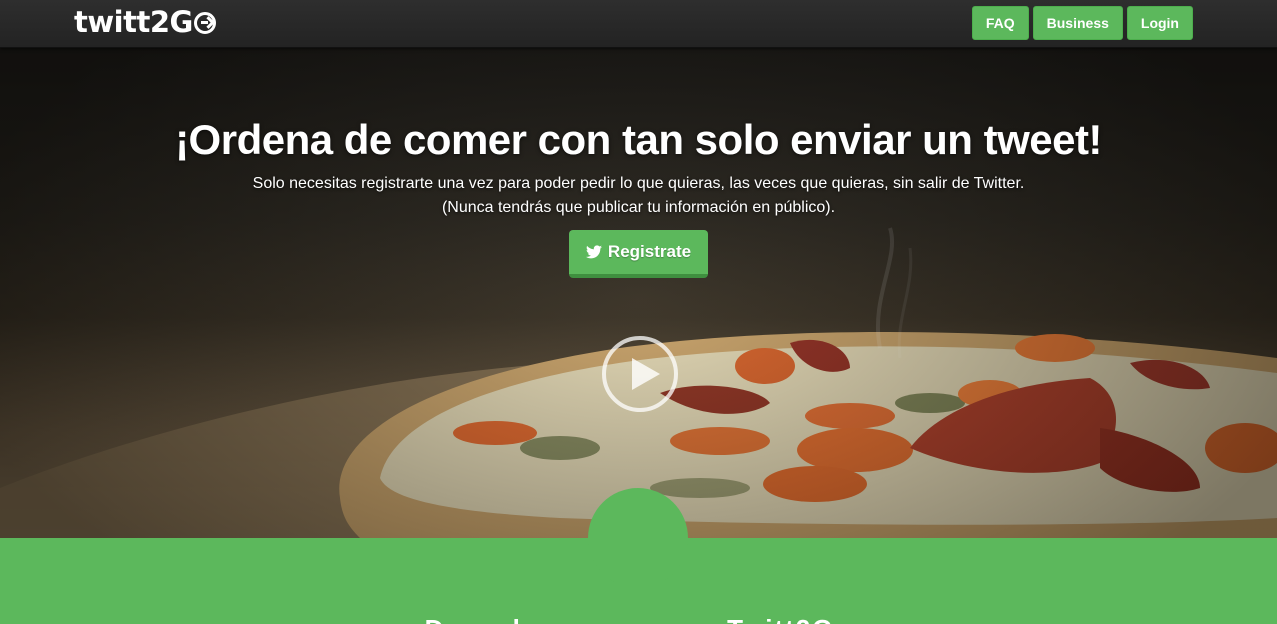 The image size is (1277, 624). Describe the element at coordinates (640, 374) in the screenshot. I see `play-video-button` at that location.